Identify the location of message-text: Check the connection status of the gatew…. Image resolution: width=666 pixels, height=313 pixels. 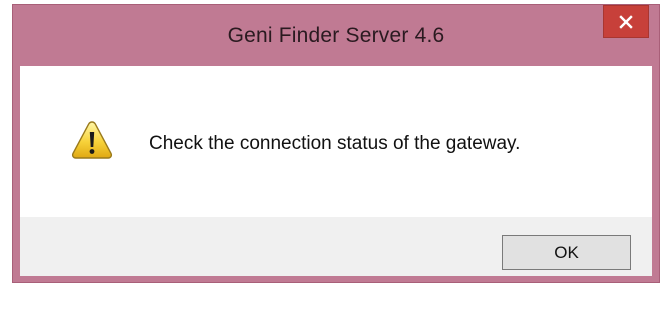
(335, 143).